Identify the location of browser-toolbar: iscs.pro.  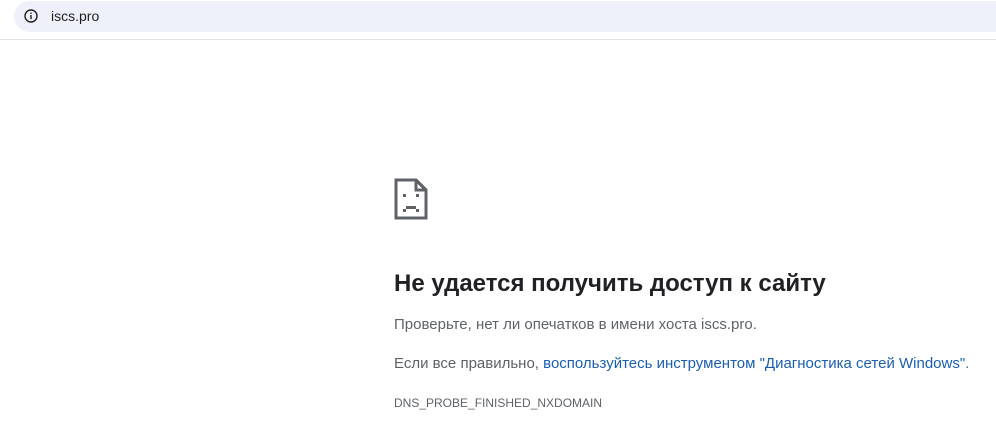
(498, 20).